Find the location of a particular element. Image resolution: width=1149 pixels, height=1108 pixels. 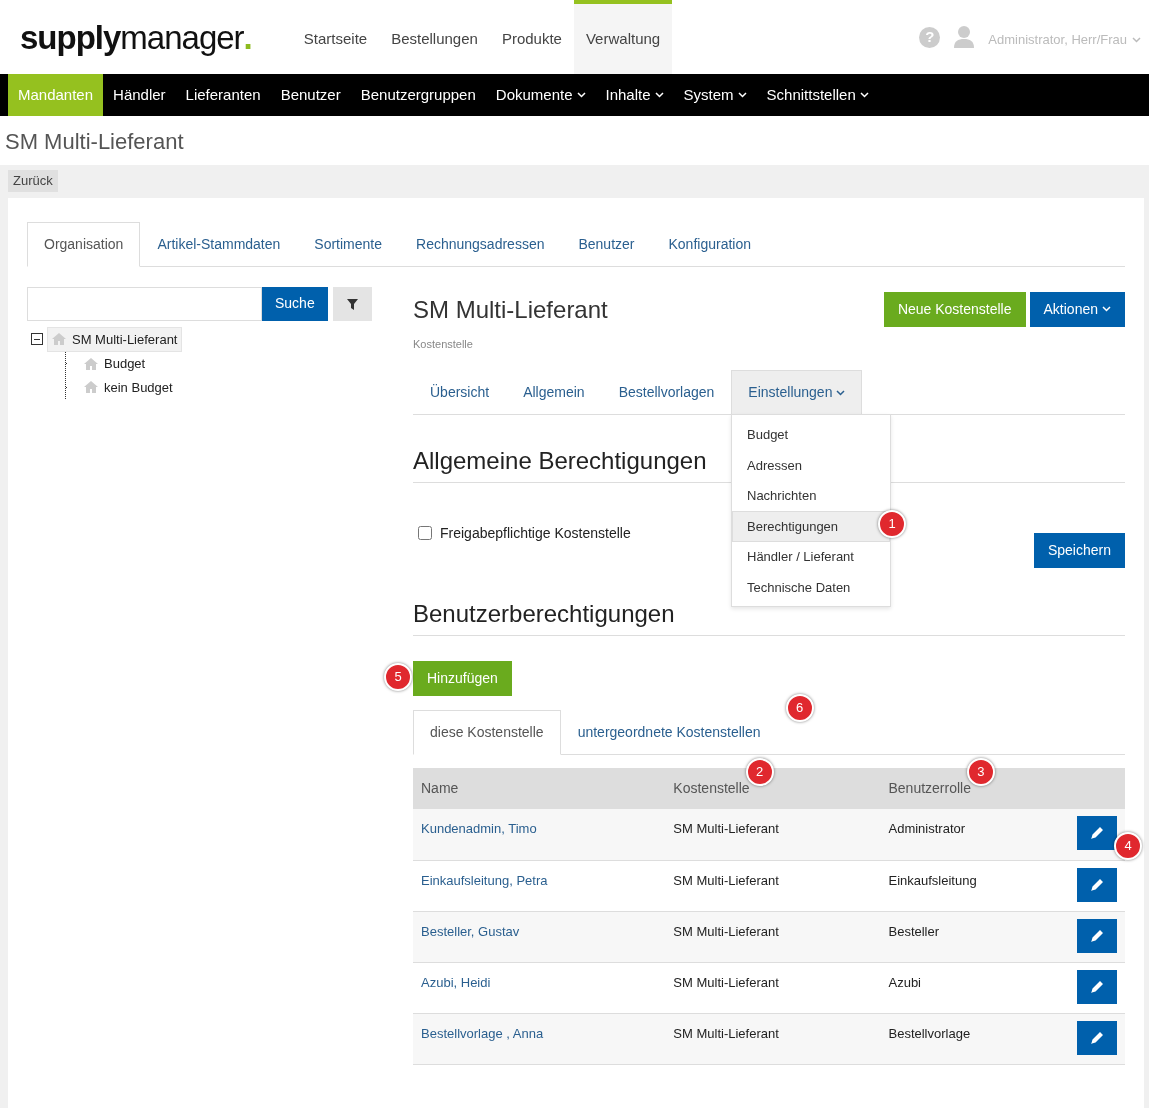

tab: diese Kostenstelle is located at coordinates (487, 732).